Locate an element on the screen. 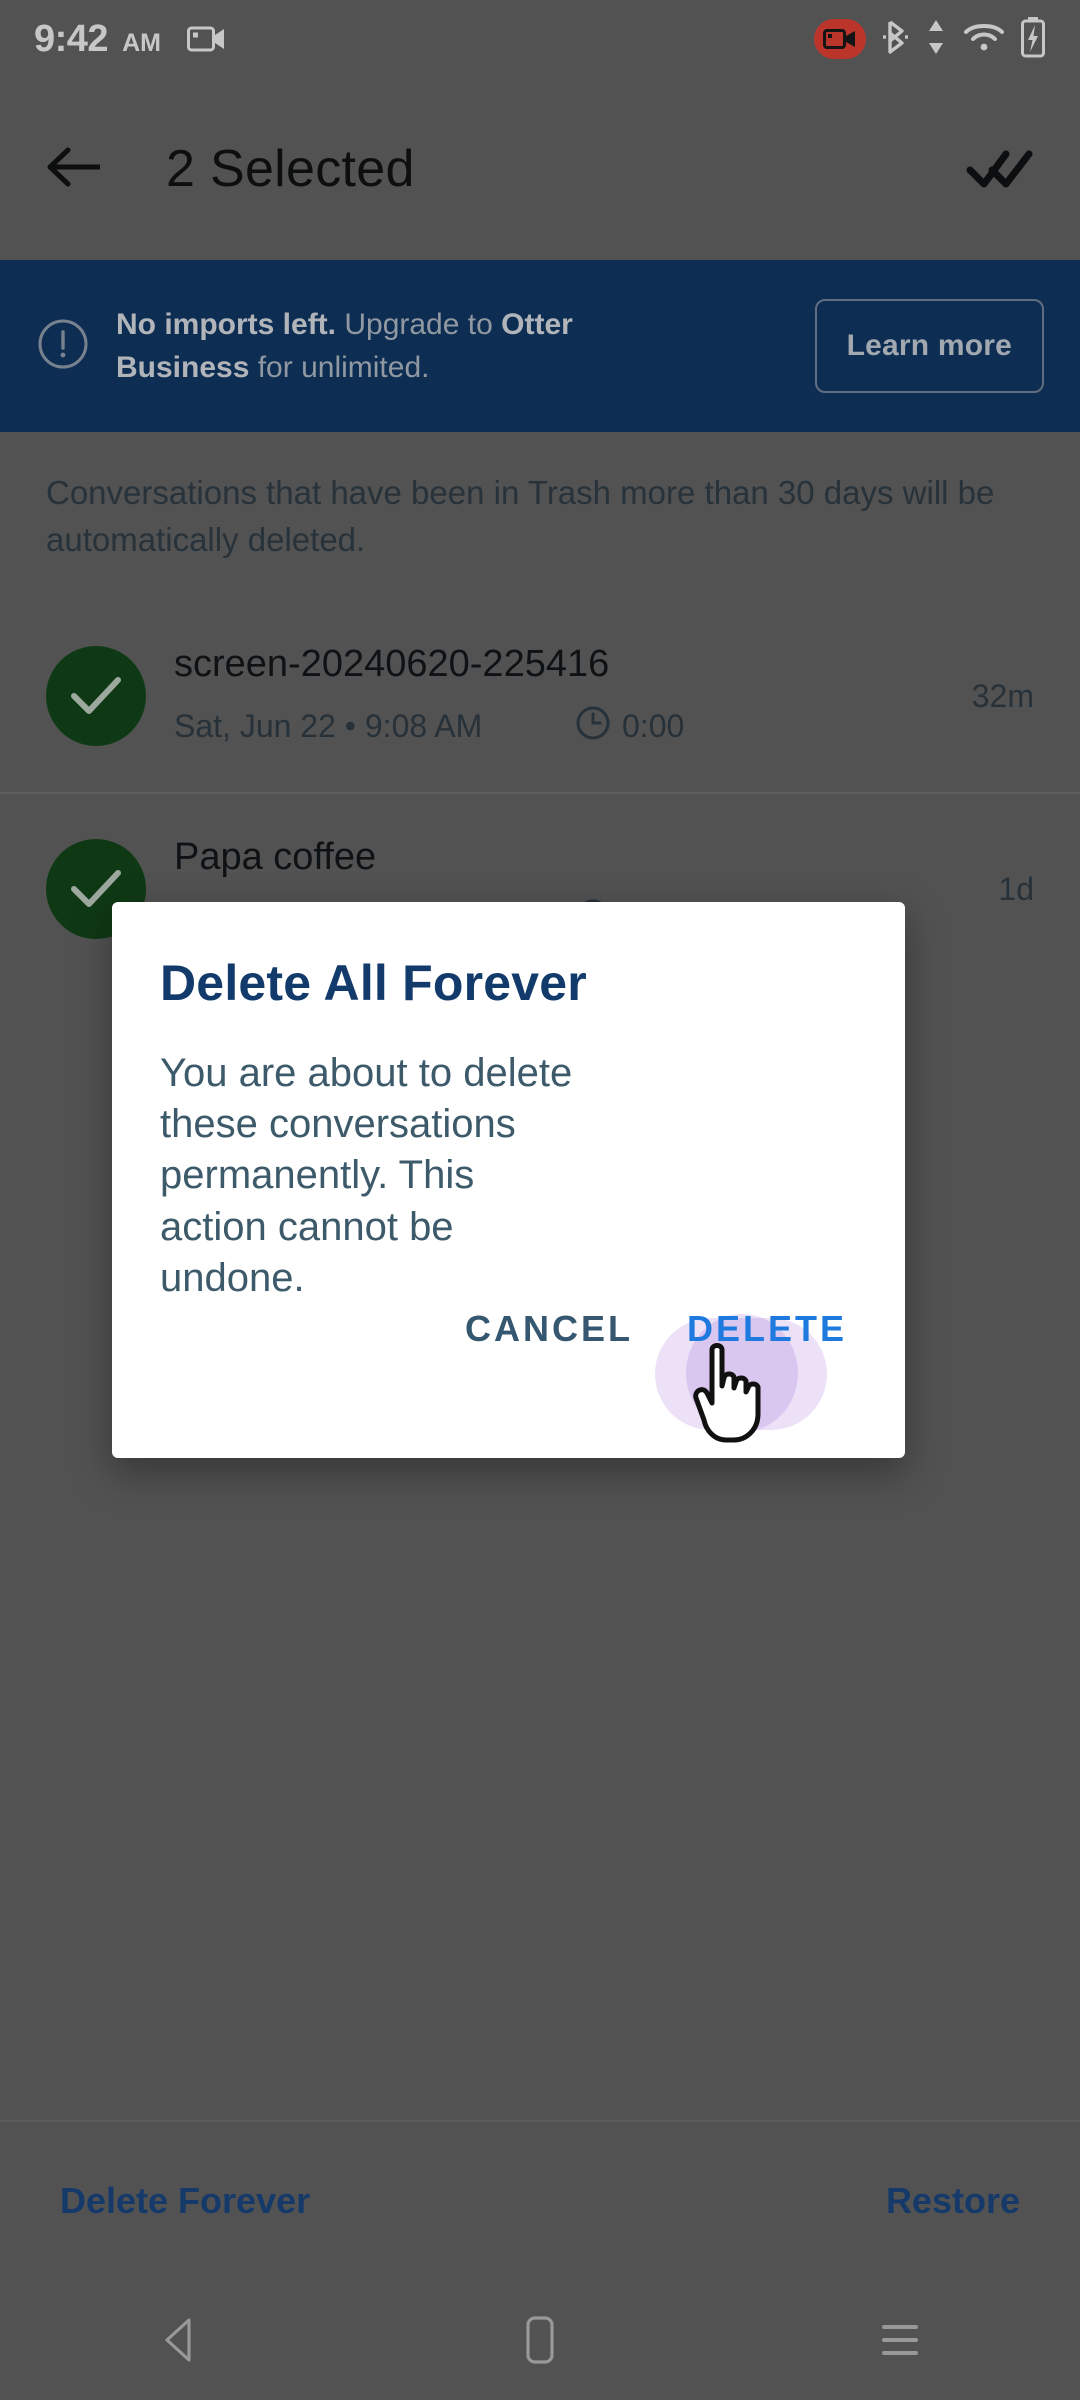  cancel-button: CANCEL is located at coordinates (549, 1329).